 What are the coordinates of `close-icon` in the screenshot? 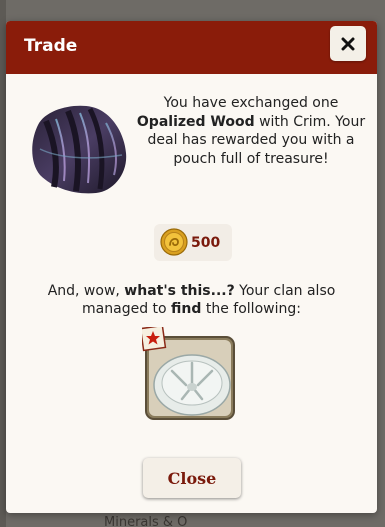 It's located at (348, 43).